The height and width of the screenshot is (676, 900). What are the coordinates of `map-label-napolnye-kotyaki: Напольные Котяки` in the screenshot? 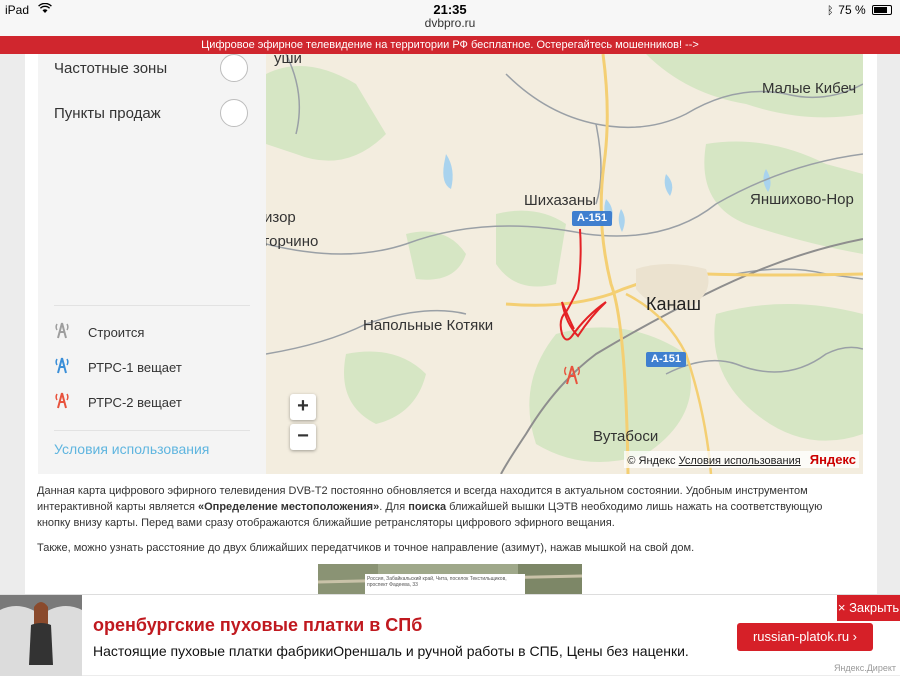 It's located at (428, 325).